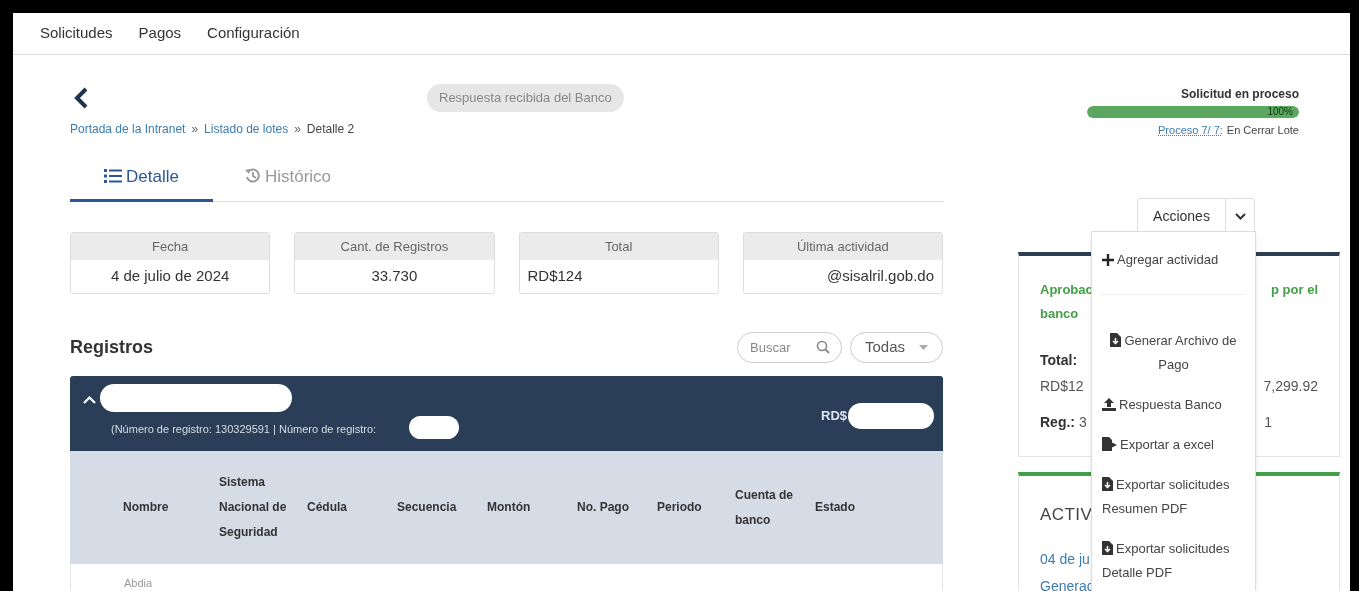 This screenshot has height=591, width=1359. What do you see at coordinates (789, 347) in the screenshot?
I see `search-field: Buscar` at bounding box center [789, 347].